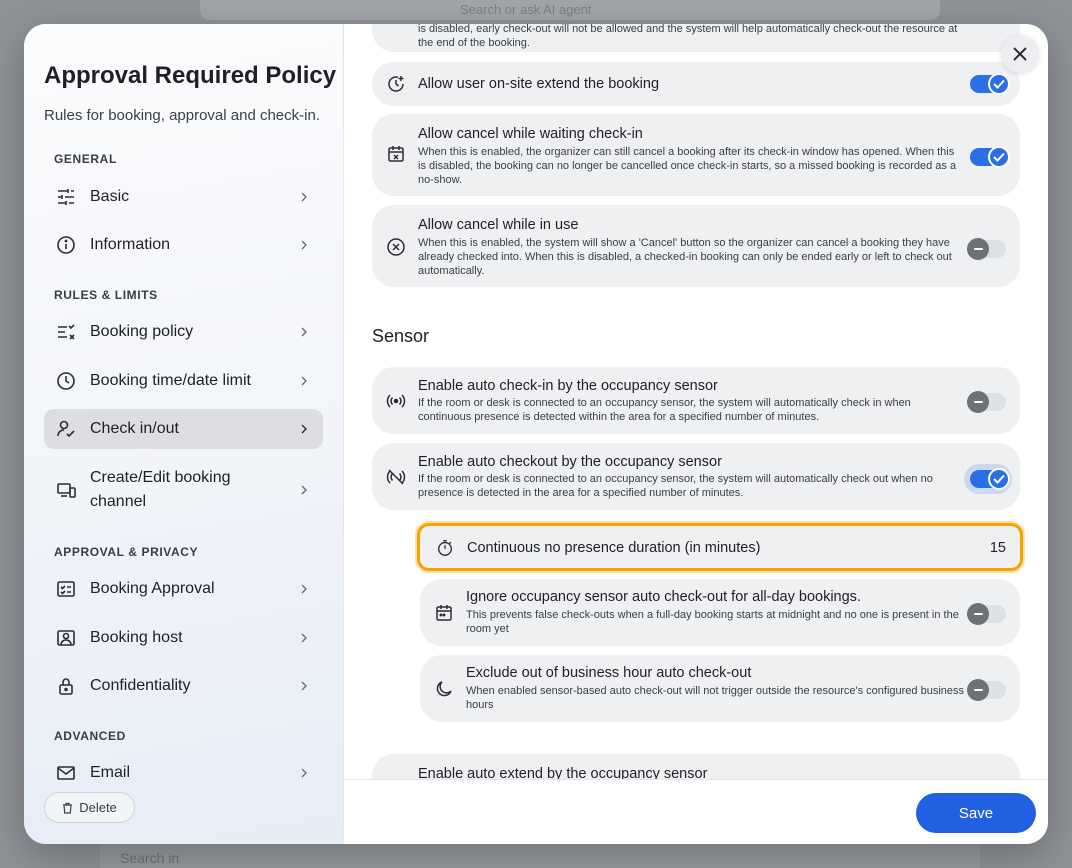 This screenshot has width=1072, height=868. I want to click on lock-icon, so click(66, 686).